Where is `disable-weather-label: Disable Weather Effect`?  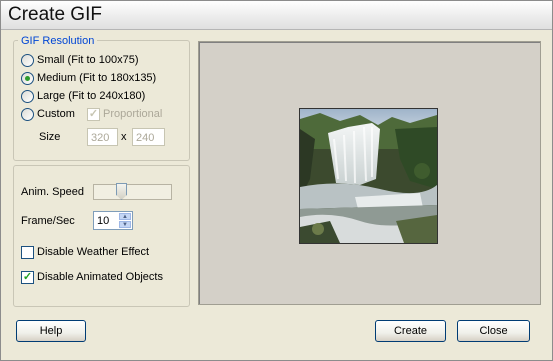 disable-weather-label: Disable Weather Effect is located at coordinates (93, 252).